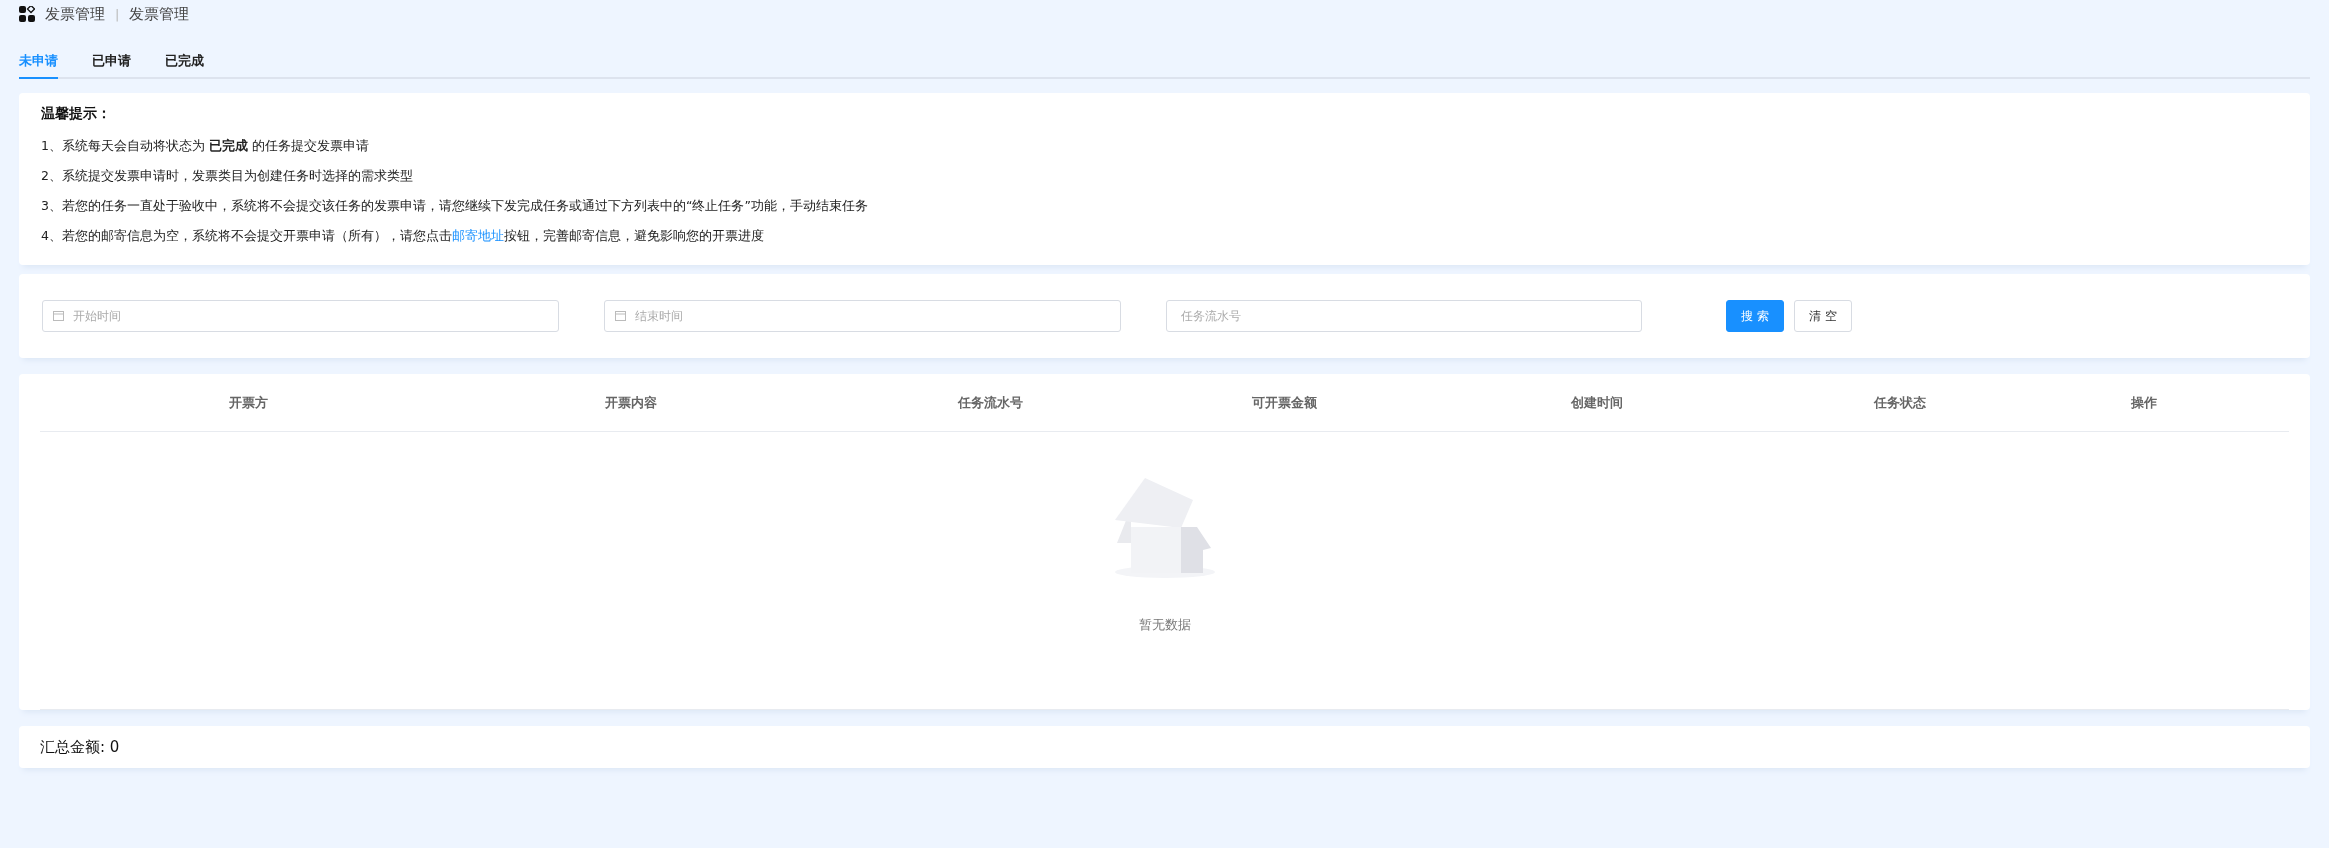  What do you see at coordinates (862, 316) in the screenshot?
I see `date-field: 结束时间` at bounding box center [862, 316].